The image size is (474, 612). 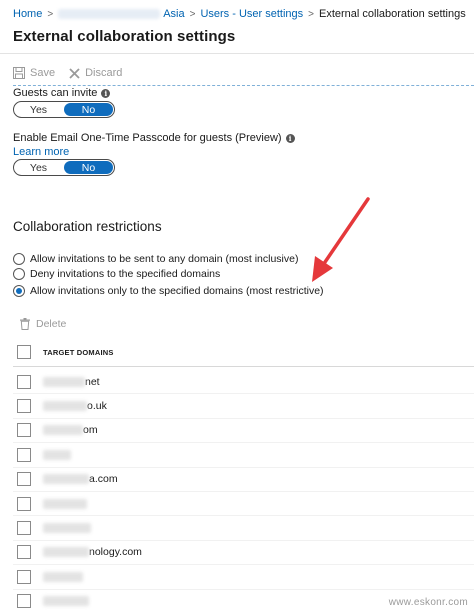 I want to click on breadcrumb-user-settings: Users - User settings, so click(x=251, y=14).